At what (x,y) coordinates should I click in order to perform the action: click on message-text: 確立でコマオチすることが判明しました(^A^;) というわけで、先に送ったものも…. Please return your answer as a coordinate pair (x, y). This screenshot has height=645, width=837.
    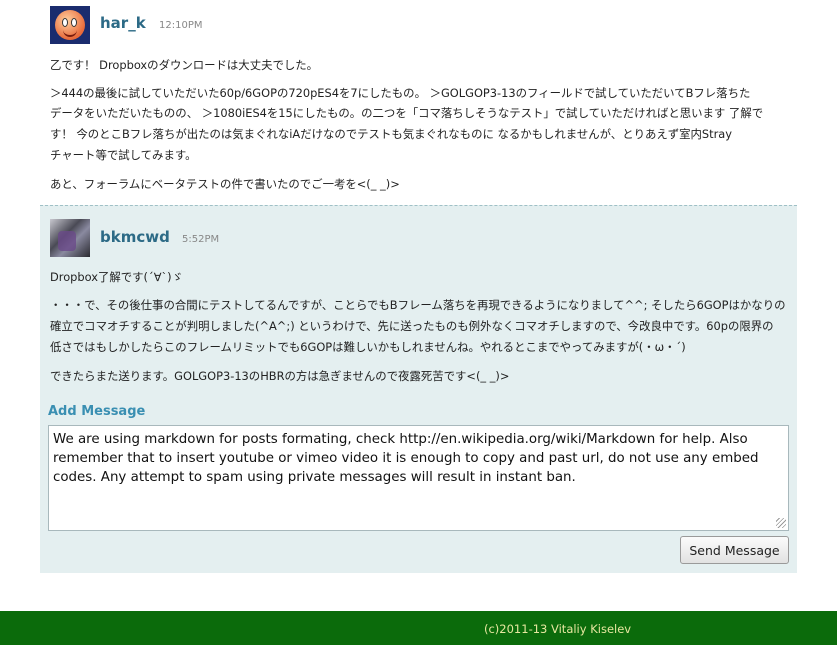
    Looking at the image, I should click on (412, 326).